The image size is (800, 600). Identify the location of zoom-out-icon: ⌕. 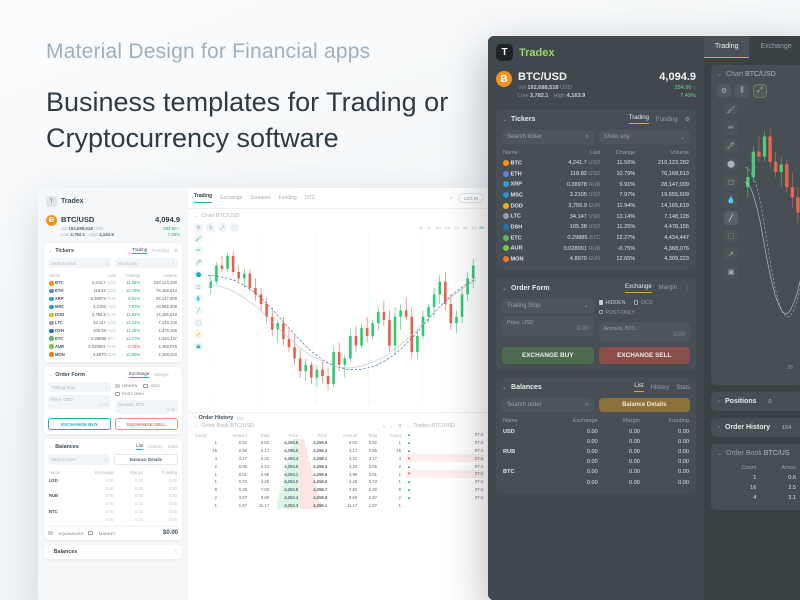
(384, 426).